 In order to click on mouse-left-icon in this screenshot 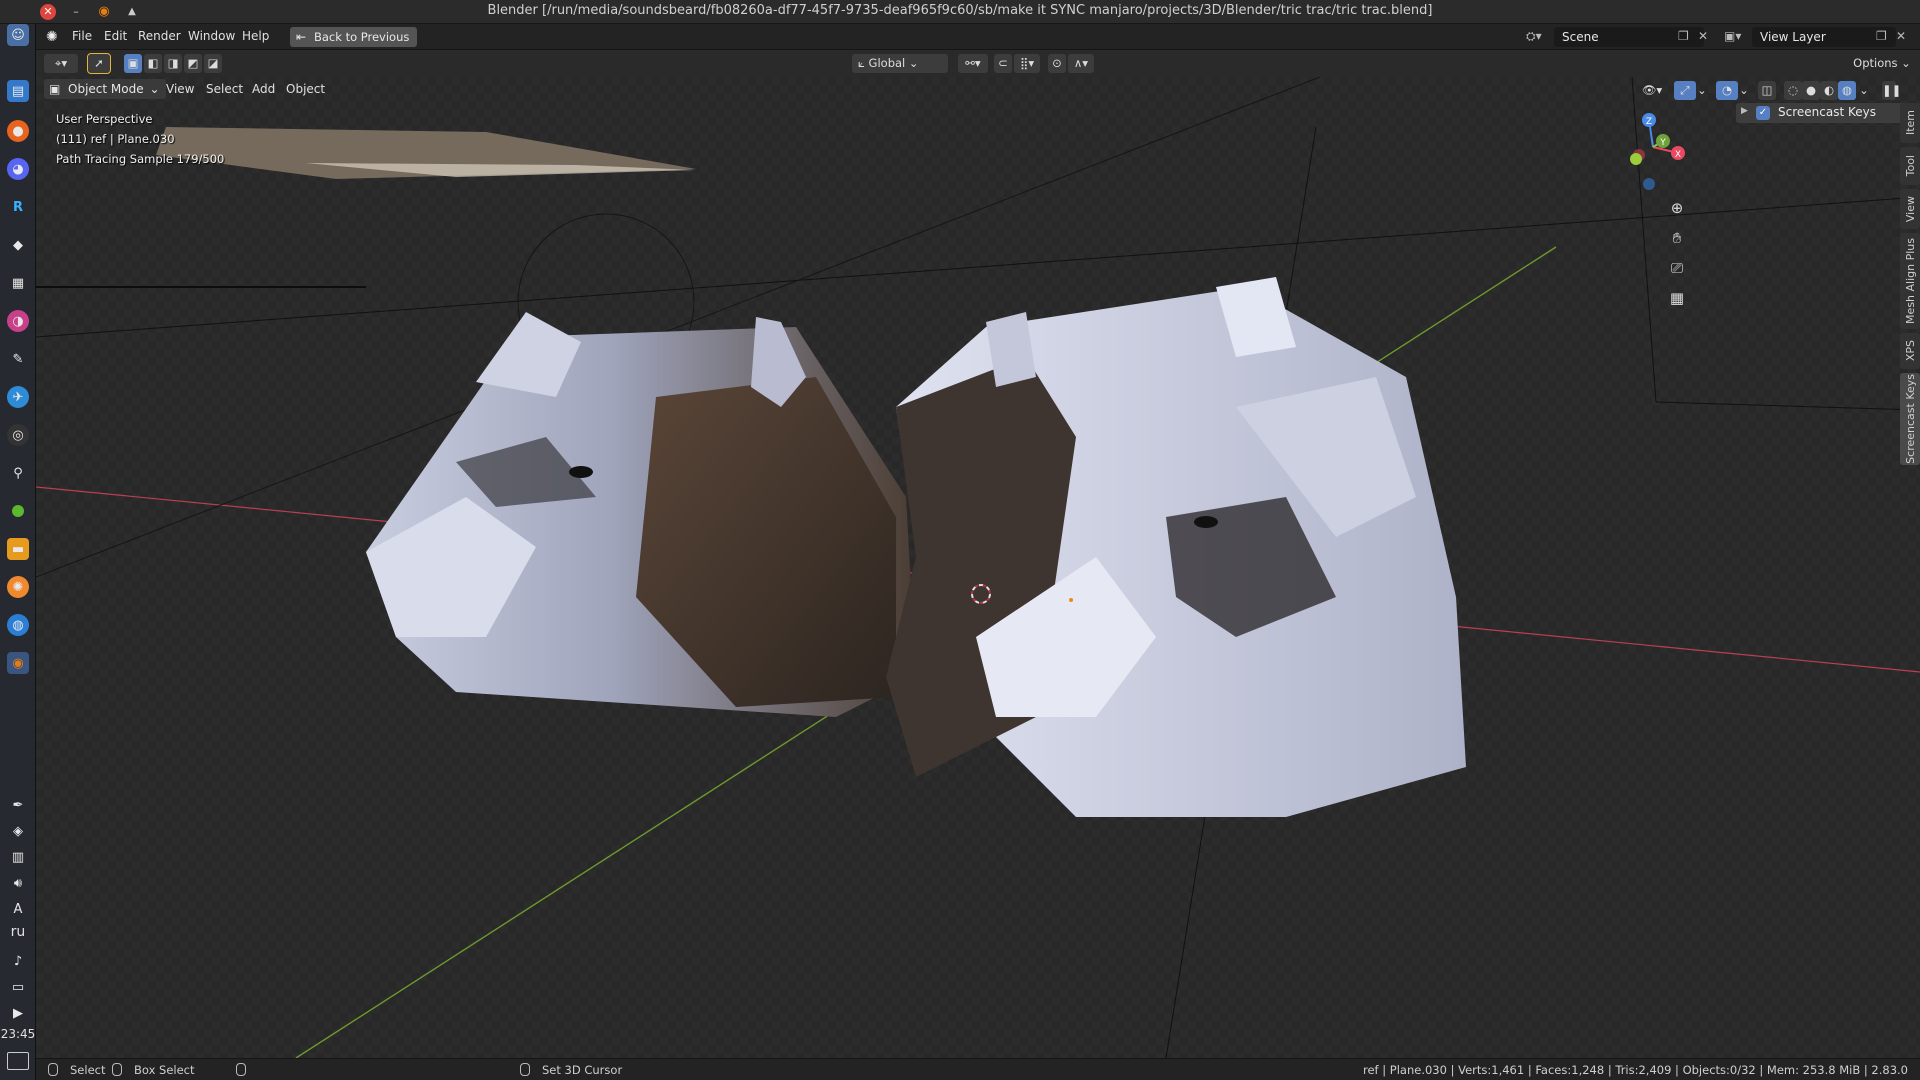, I will do `click(53, 1069)`.